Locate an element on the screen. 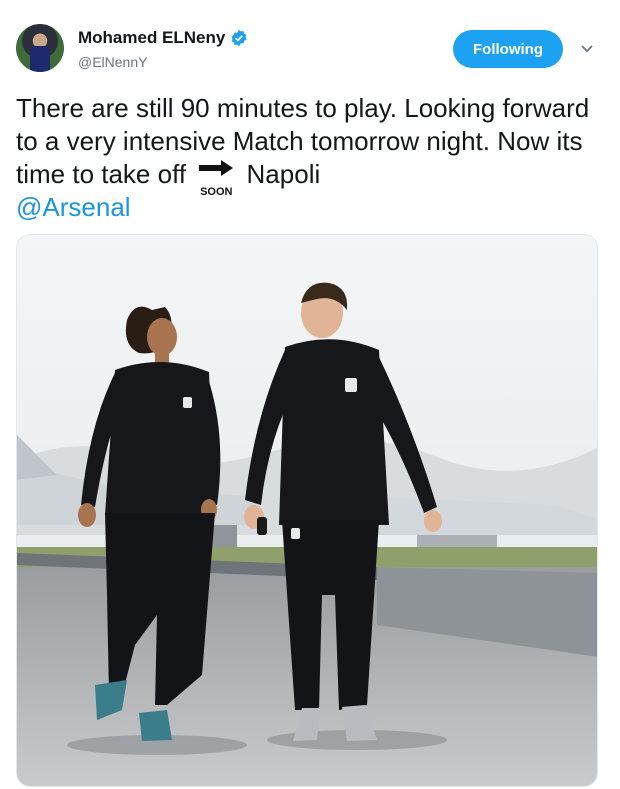 The height and width of the screenshot is (789, 620). following-button: Following is located at coordinates (508, 49).